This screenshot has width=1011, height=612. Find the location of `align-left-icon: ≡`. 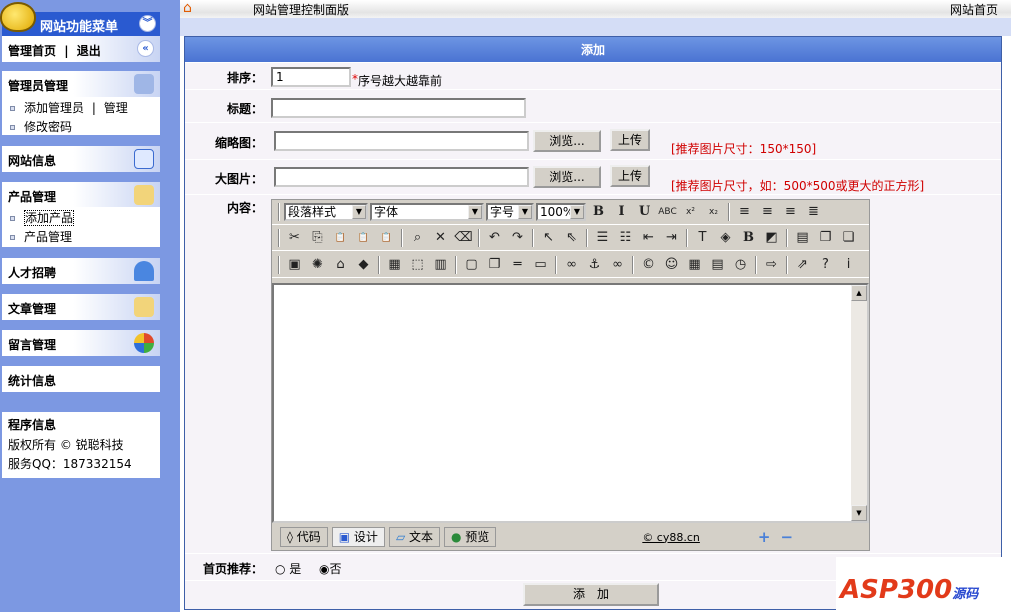

align-left-icon: ≡ is located at coordinates (744, 212).